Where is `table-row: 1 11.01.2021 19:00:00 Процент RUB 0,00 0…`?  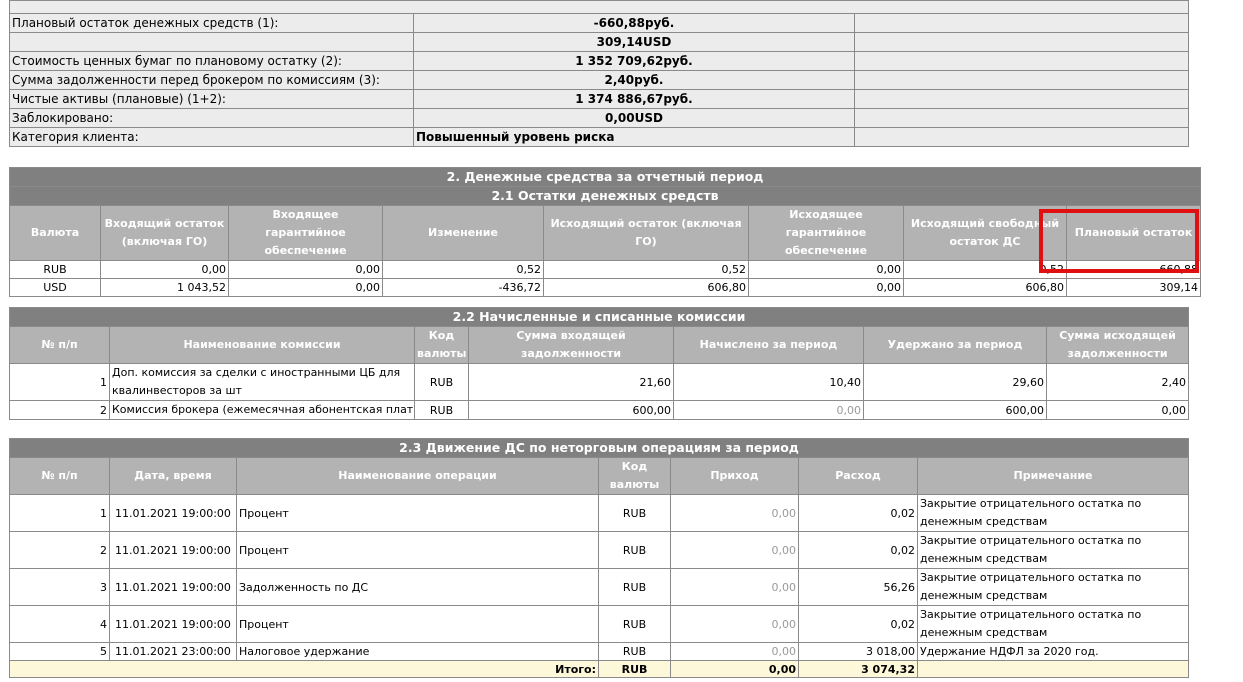 table-row: 1 11.01.2021 19:00:00 Процент RUB 0,00 0… is located at coordinates (599, 513).